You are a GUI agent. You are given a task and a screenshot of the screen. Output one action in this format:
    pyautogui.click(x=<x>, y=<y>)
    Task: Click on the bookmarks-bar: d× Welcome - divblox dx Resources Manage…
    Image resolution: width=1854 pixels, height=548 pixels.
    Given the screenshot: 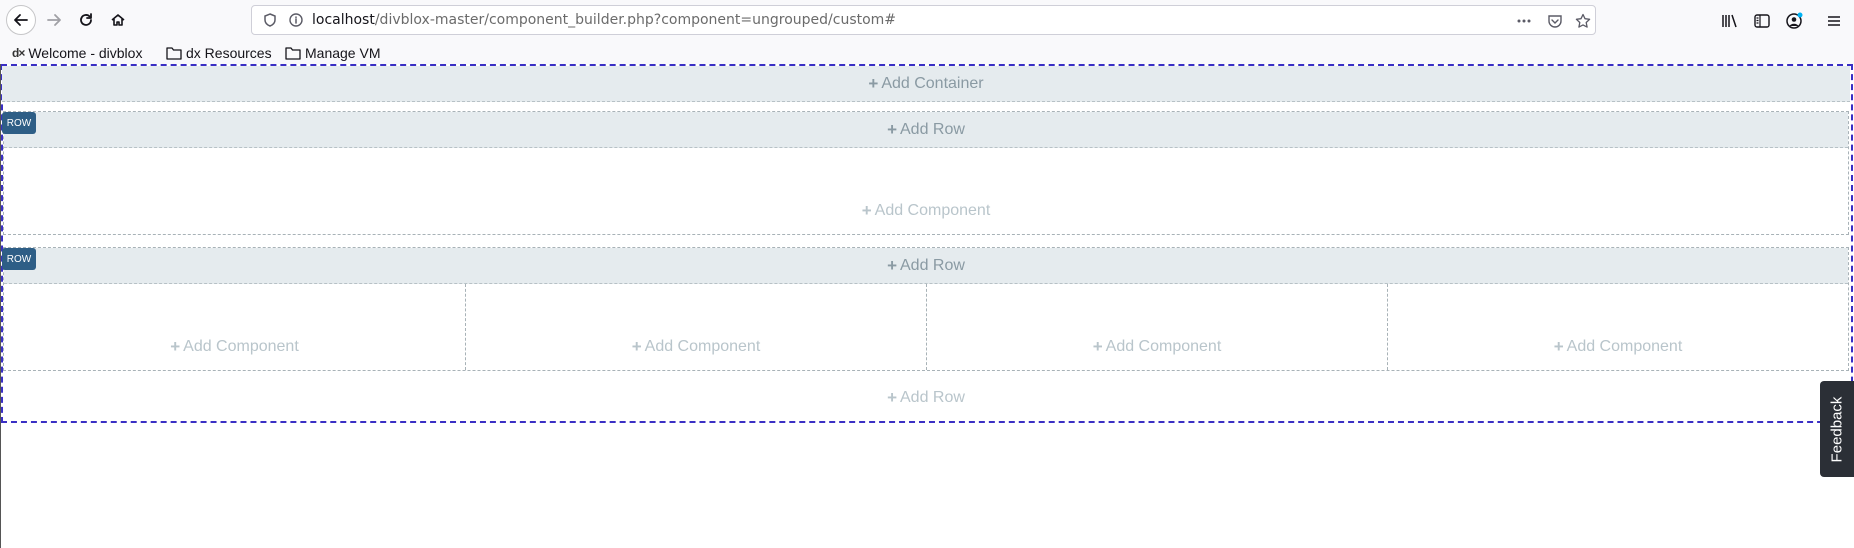 What is the action you would take?
    pyautogui.click(x=927, y=53)
    